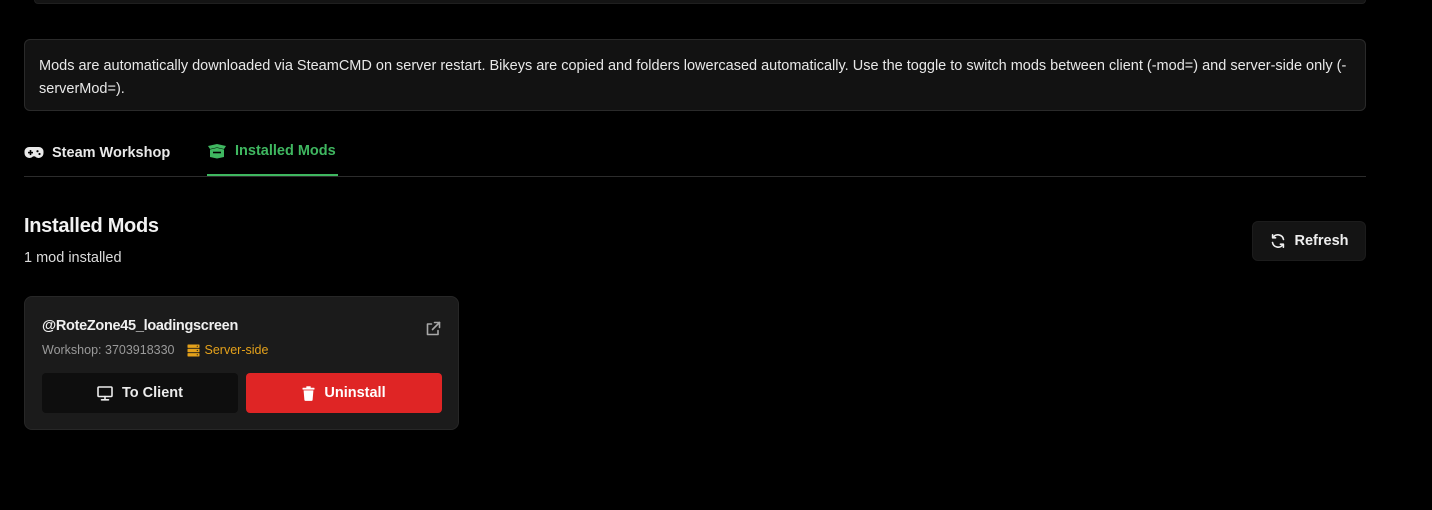 This screenshot has width=1432, height=510. I want to click on gamepad-icon, so click(34, 153).